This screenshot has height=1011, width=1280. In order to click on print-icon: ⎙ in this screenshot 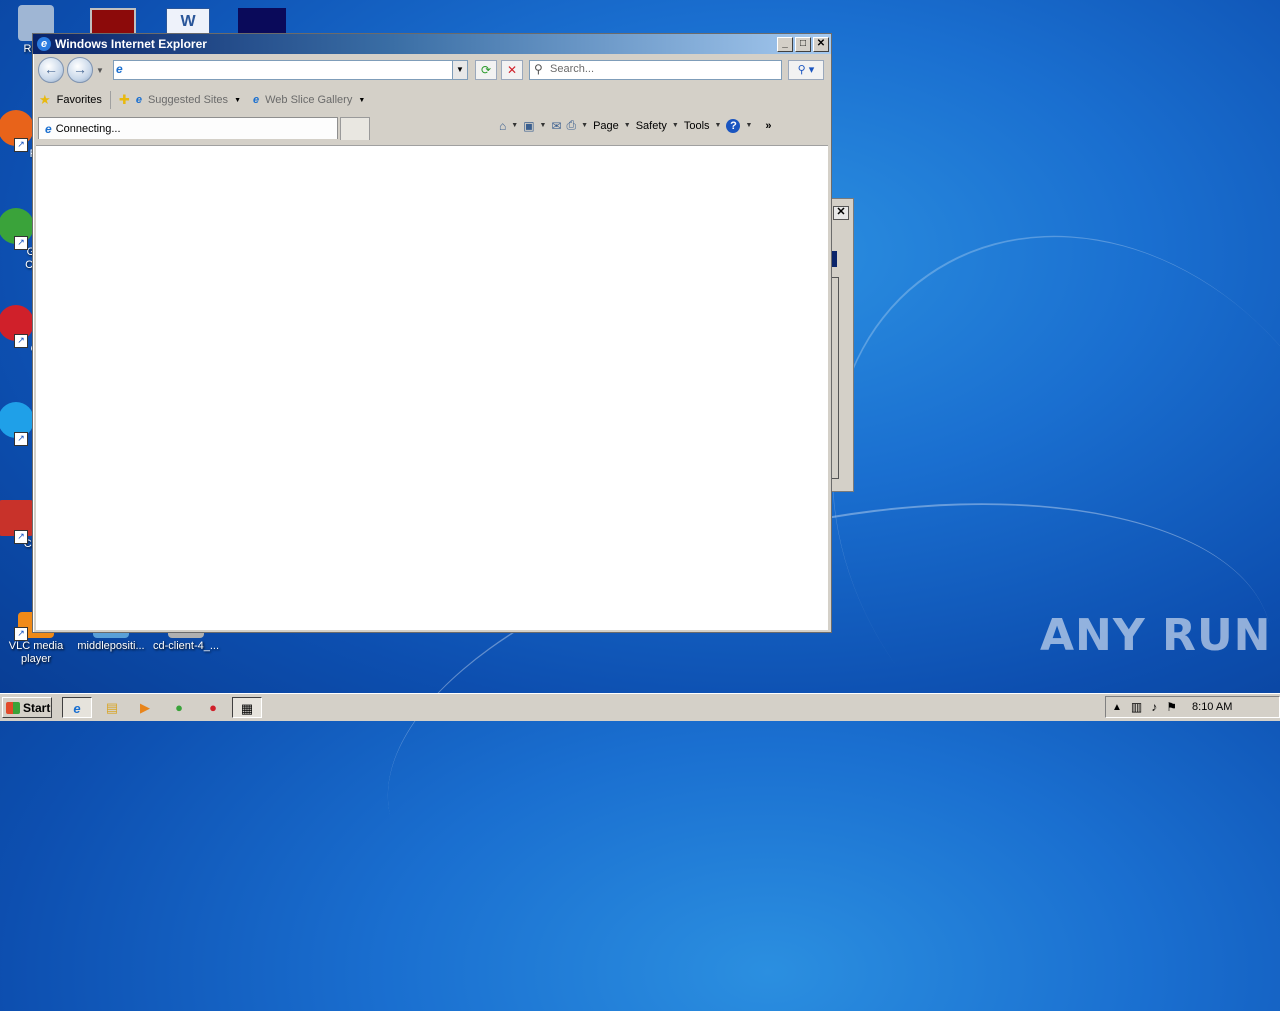, I will do `click(572, 125)`.